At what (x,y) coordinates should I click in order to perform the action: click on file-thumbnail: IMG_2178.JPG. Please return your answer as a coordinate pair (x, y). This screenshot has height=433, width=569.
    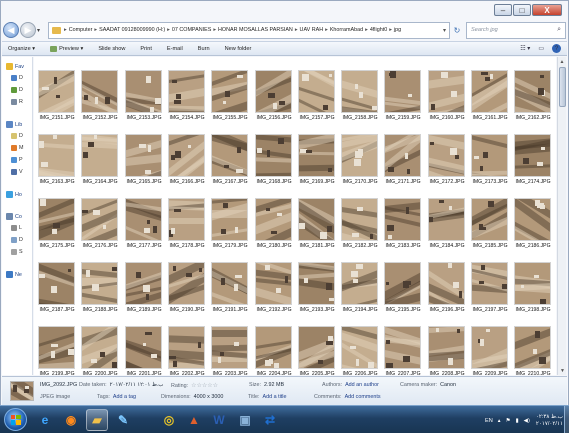
    Looking at the image, I should click on (187, 226).